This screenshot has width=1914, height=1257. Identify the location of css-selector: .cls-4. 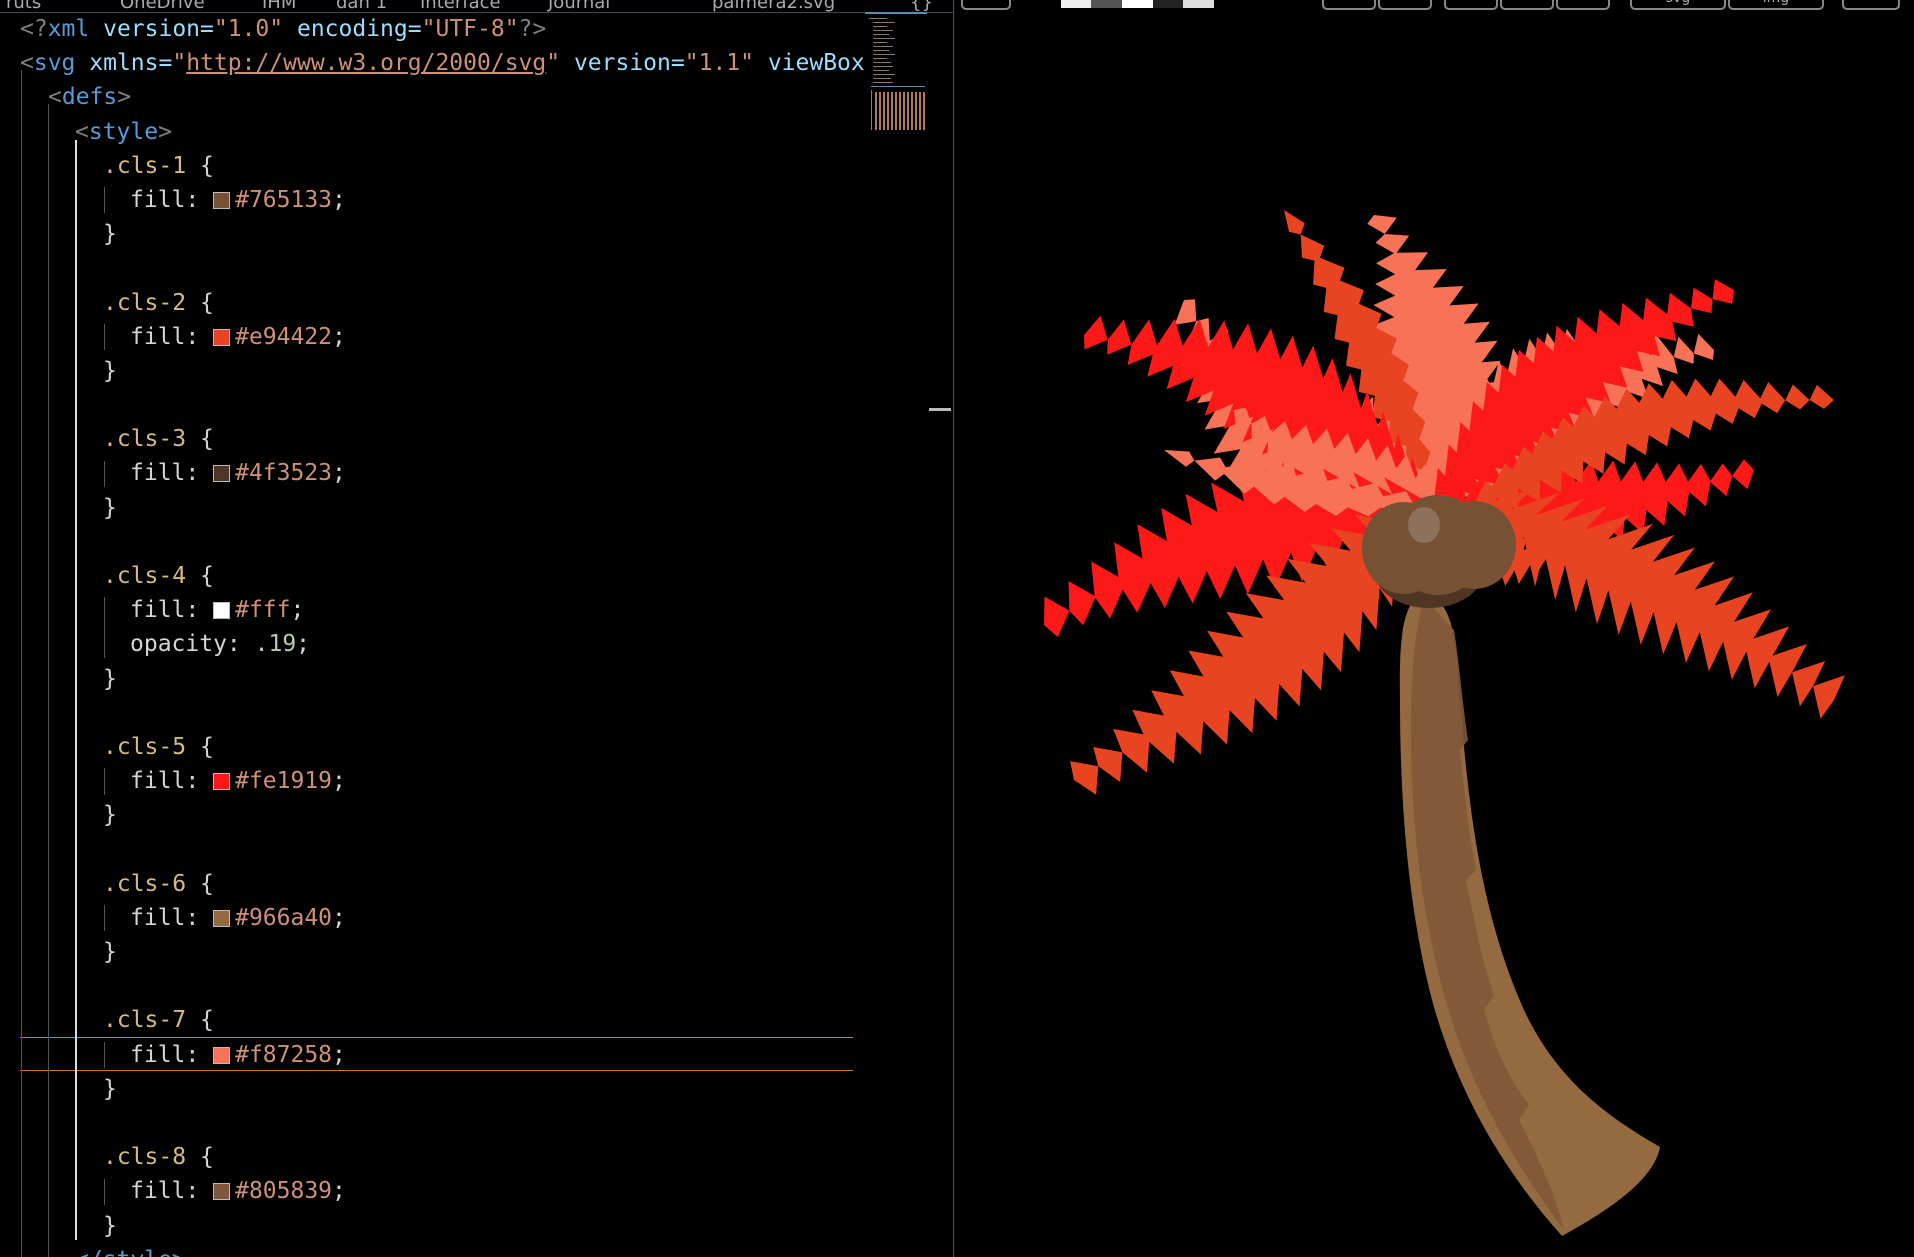
(145, 576).